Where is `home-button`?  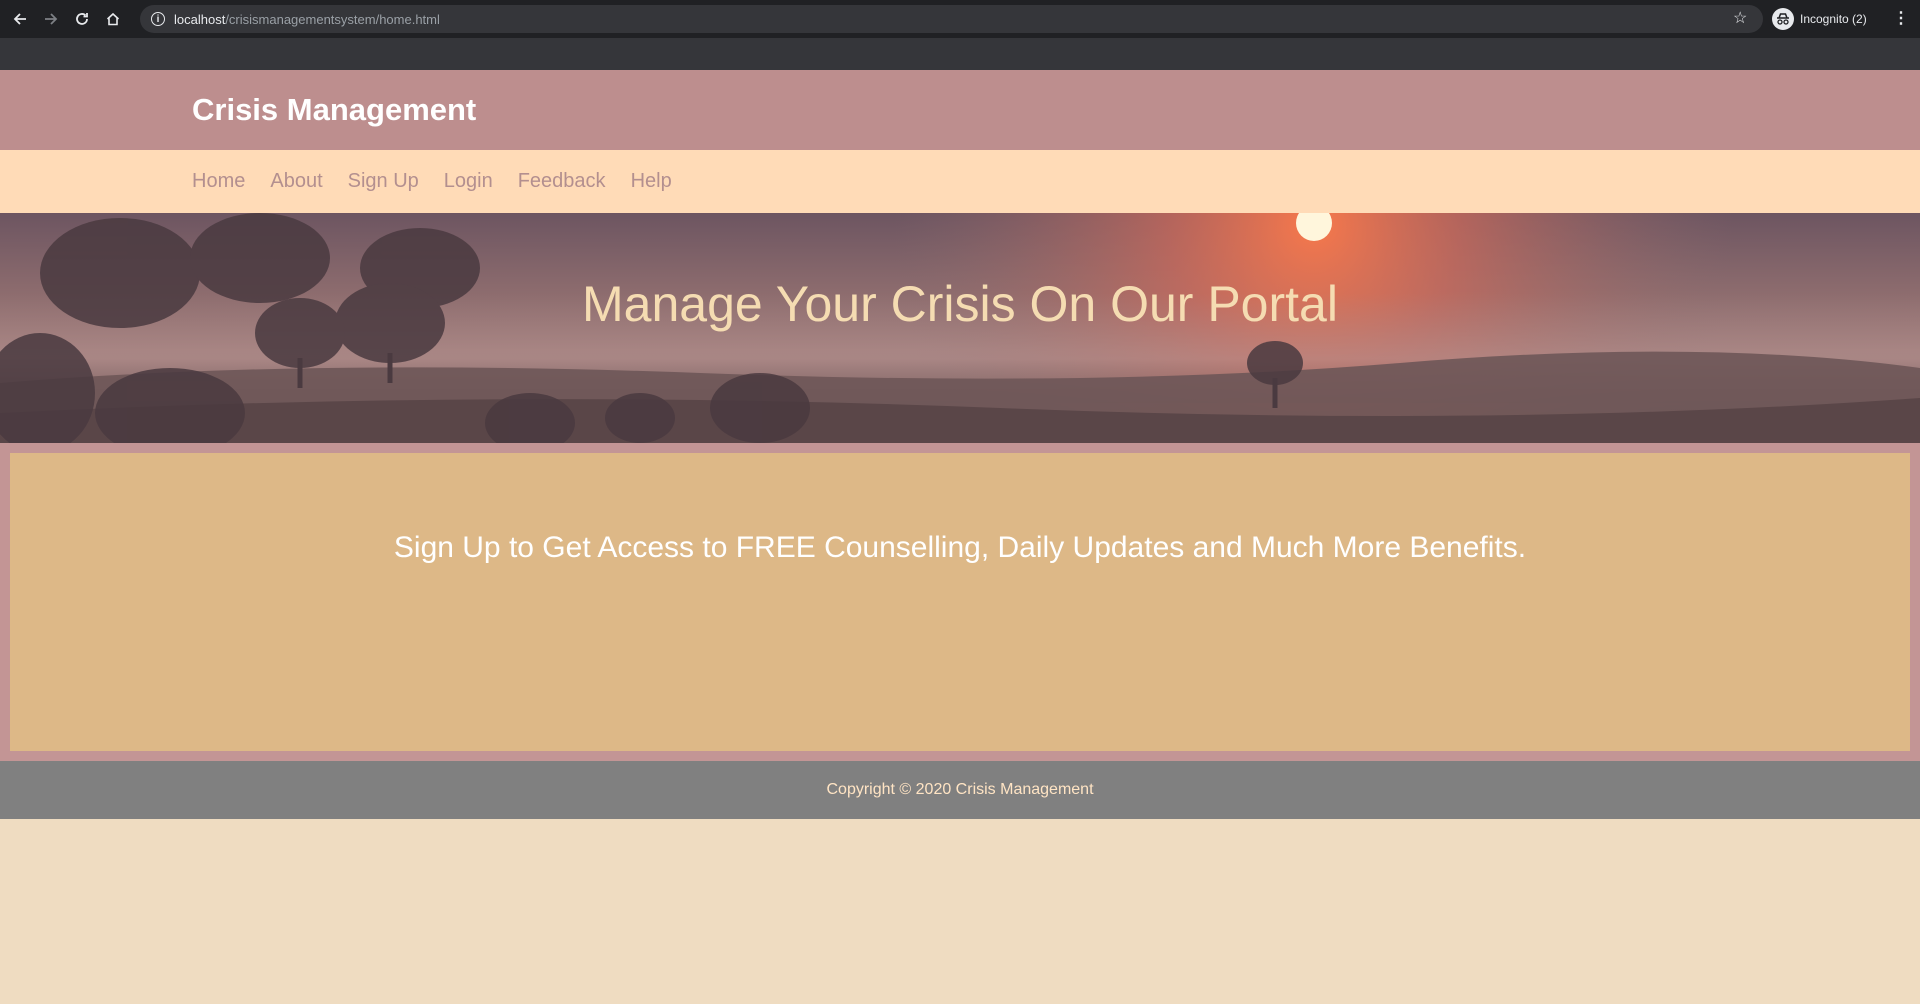 home-button is located at coordinates (113, 19).